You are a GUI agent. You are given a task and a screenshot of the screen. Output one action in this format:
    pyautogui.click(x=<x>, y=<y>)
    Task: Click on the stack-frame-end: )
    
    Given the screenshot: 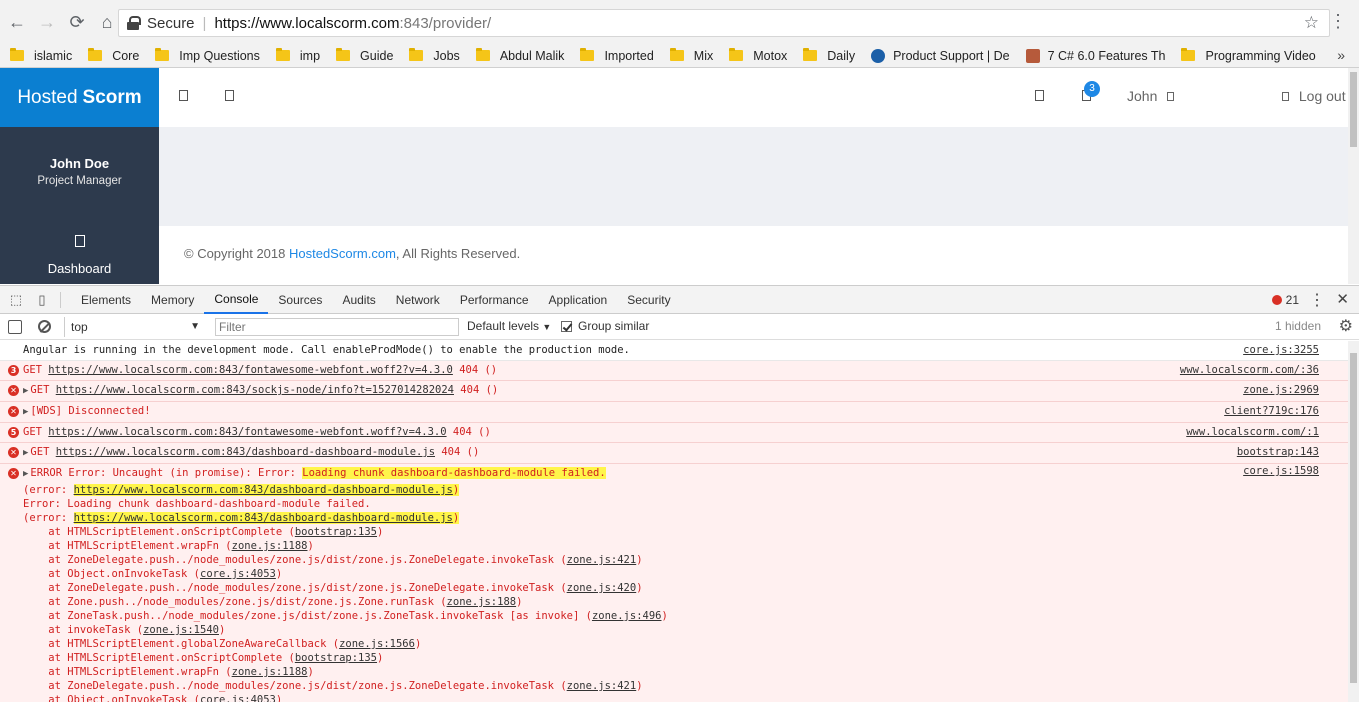 What is the action you would take?
    pyautogui.click(x=380, y=658)
    